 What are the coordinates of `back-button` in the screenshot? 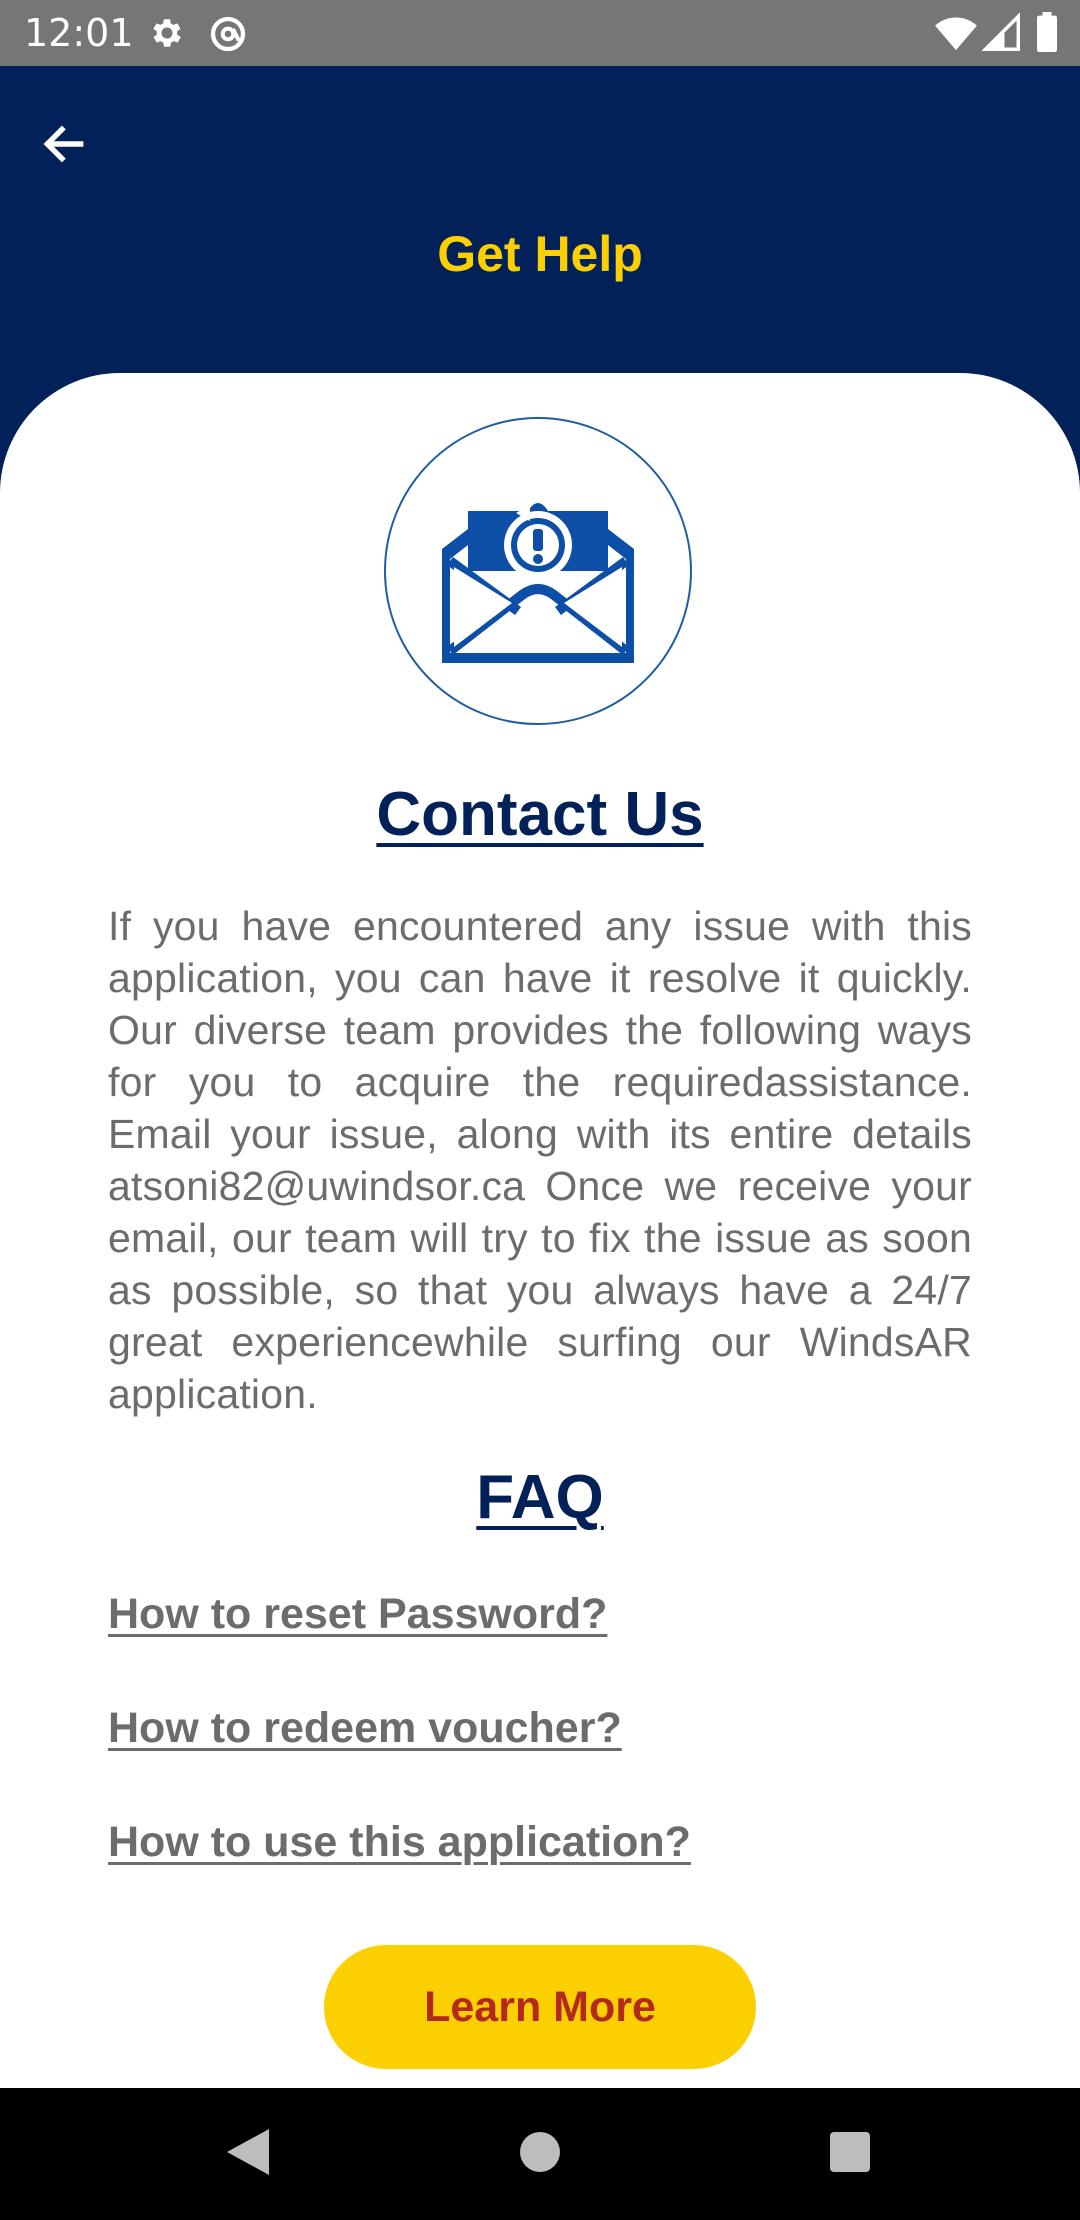 It's located at (64, 146).